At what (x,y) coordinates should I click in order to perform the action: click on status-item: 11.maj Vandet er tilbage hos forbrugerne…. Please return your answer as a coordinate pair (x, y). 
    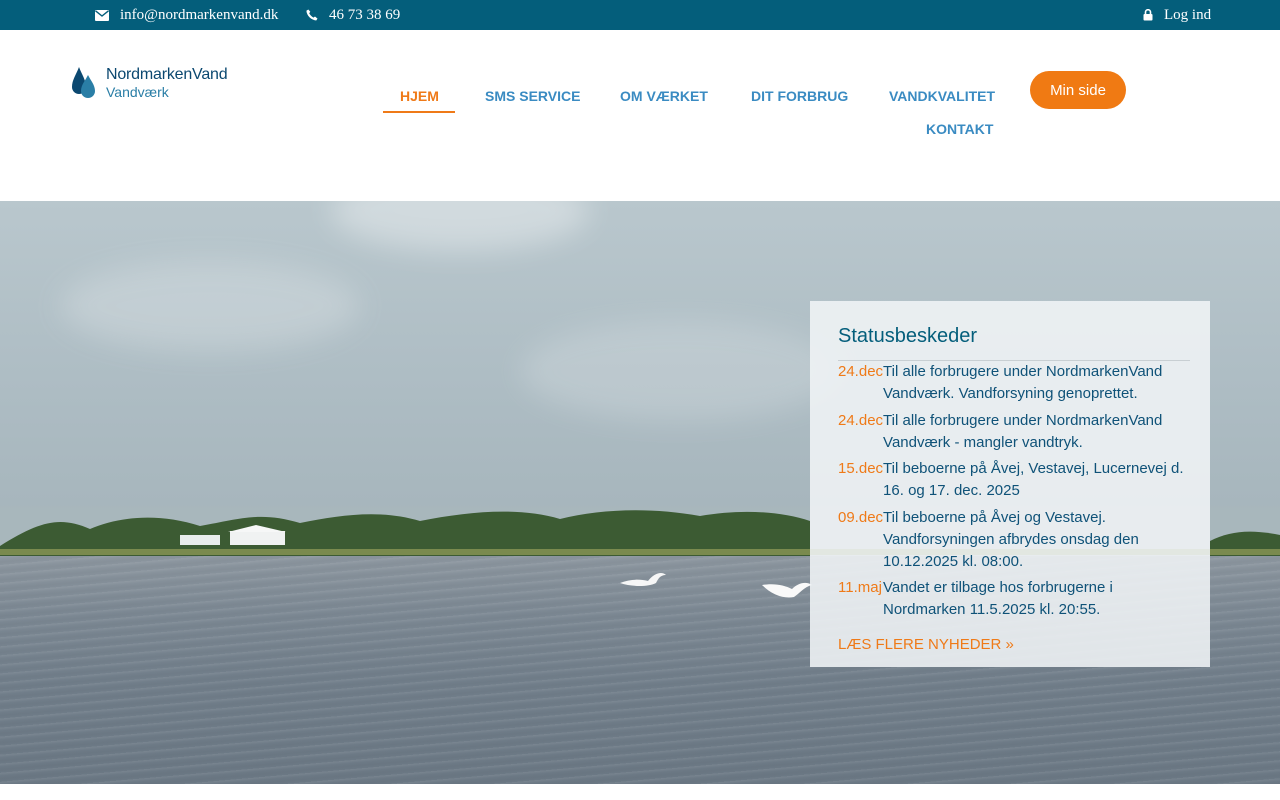
    Looking at the image, I should click on (1014, 599).